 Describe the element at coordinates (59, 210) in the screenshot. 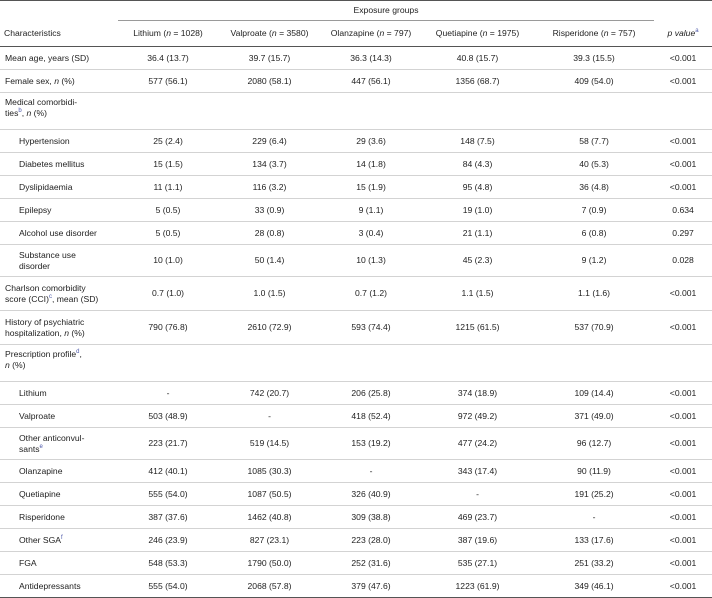

I see `row-label: Epilepsy` at that location.